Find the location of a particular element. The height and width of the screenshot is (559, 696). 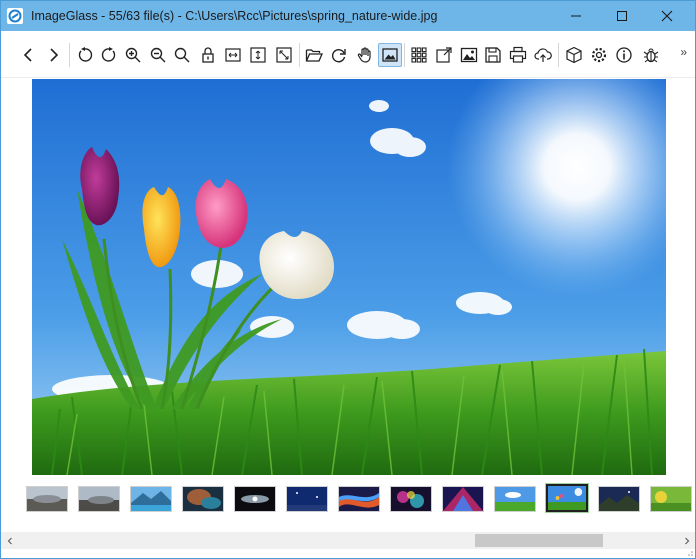

close-icon is located at coordinates (667, 16).